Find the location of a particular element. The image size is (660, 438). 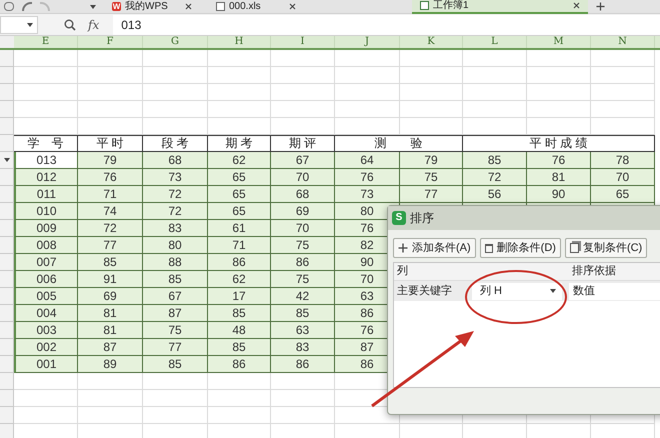

zoom-search-icon is located at coordinates (70, 24).